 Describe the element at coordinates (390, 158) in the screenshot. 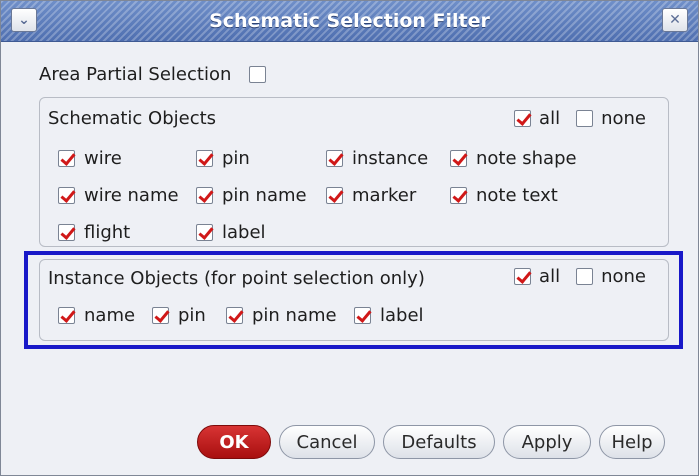

I see `option-label: instance` at that location.